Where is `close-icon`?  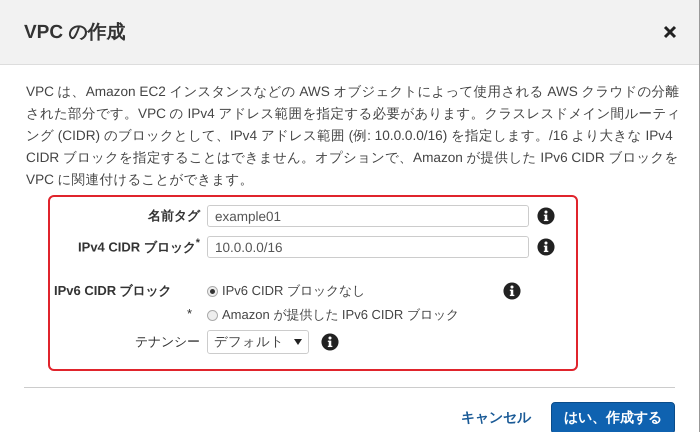
close-icon is located at coordinates (670, 32).